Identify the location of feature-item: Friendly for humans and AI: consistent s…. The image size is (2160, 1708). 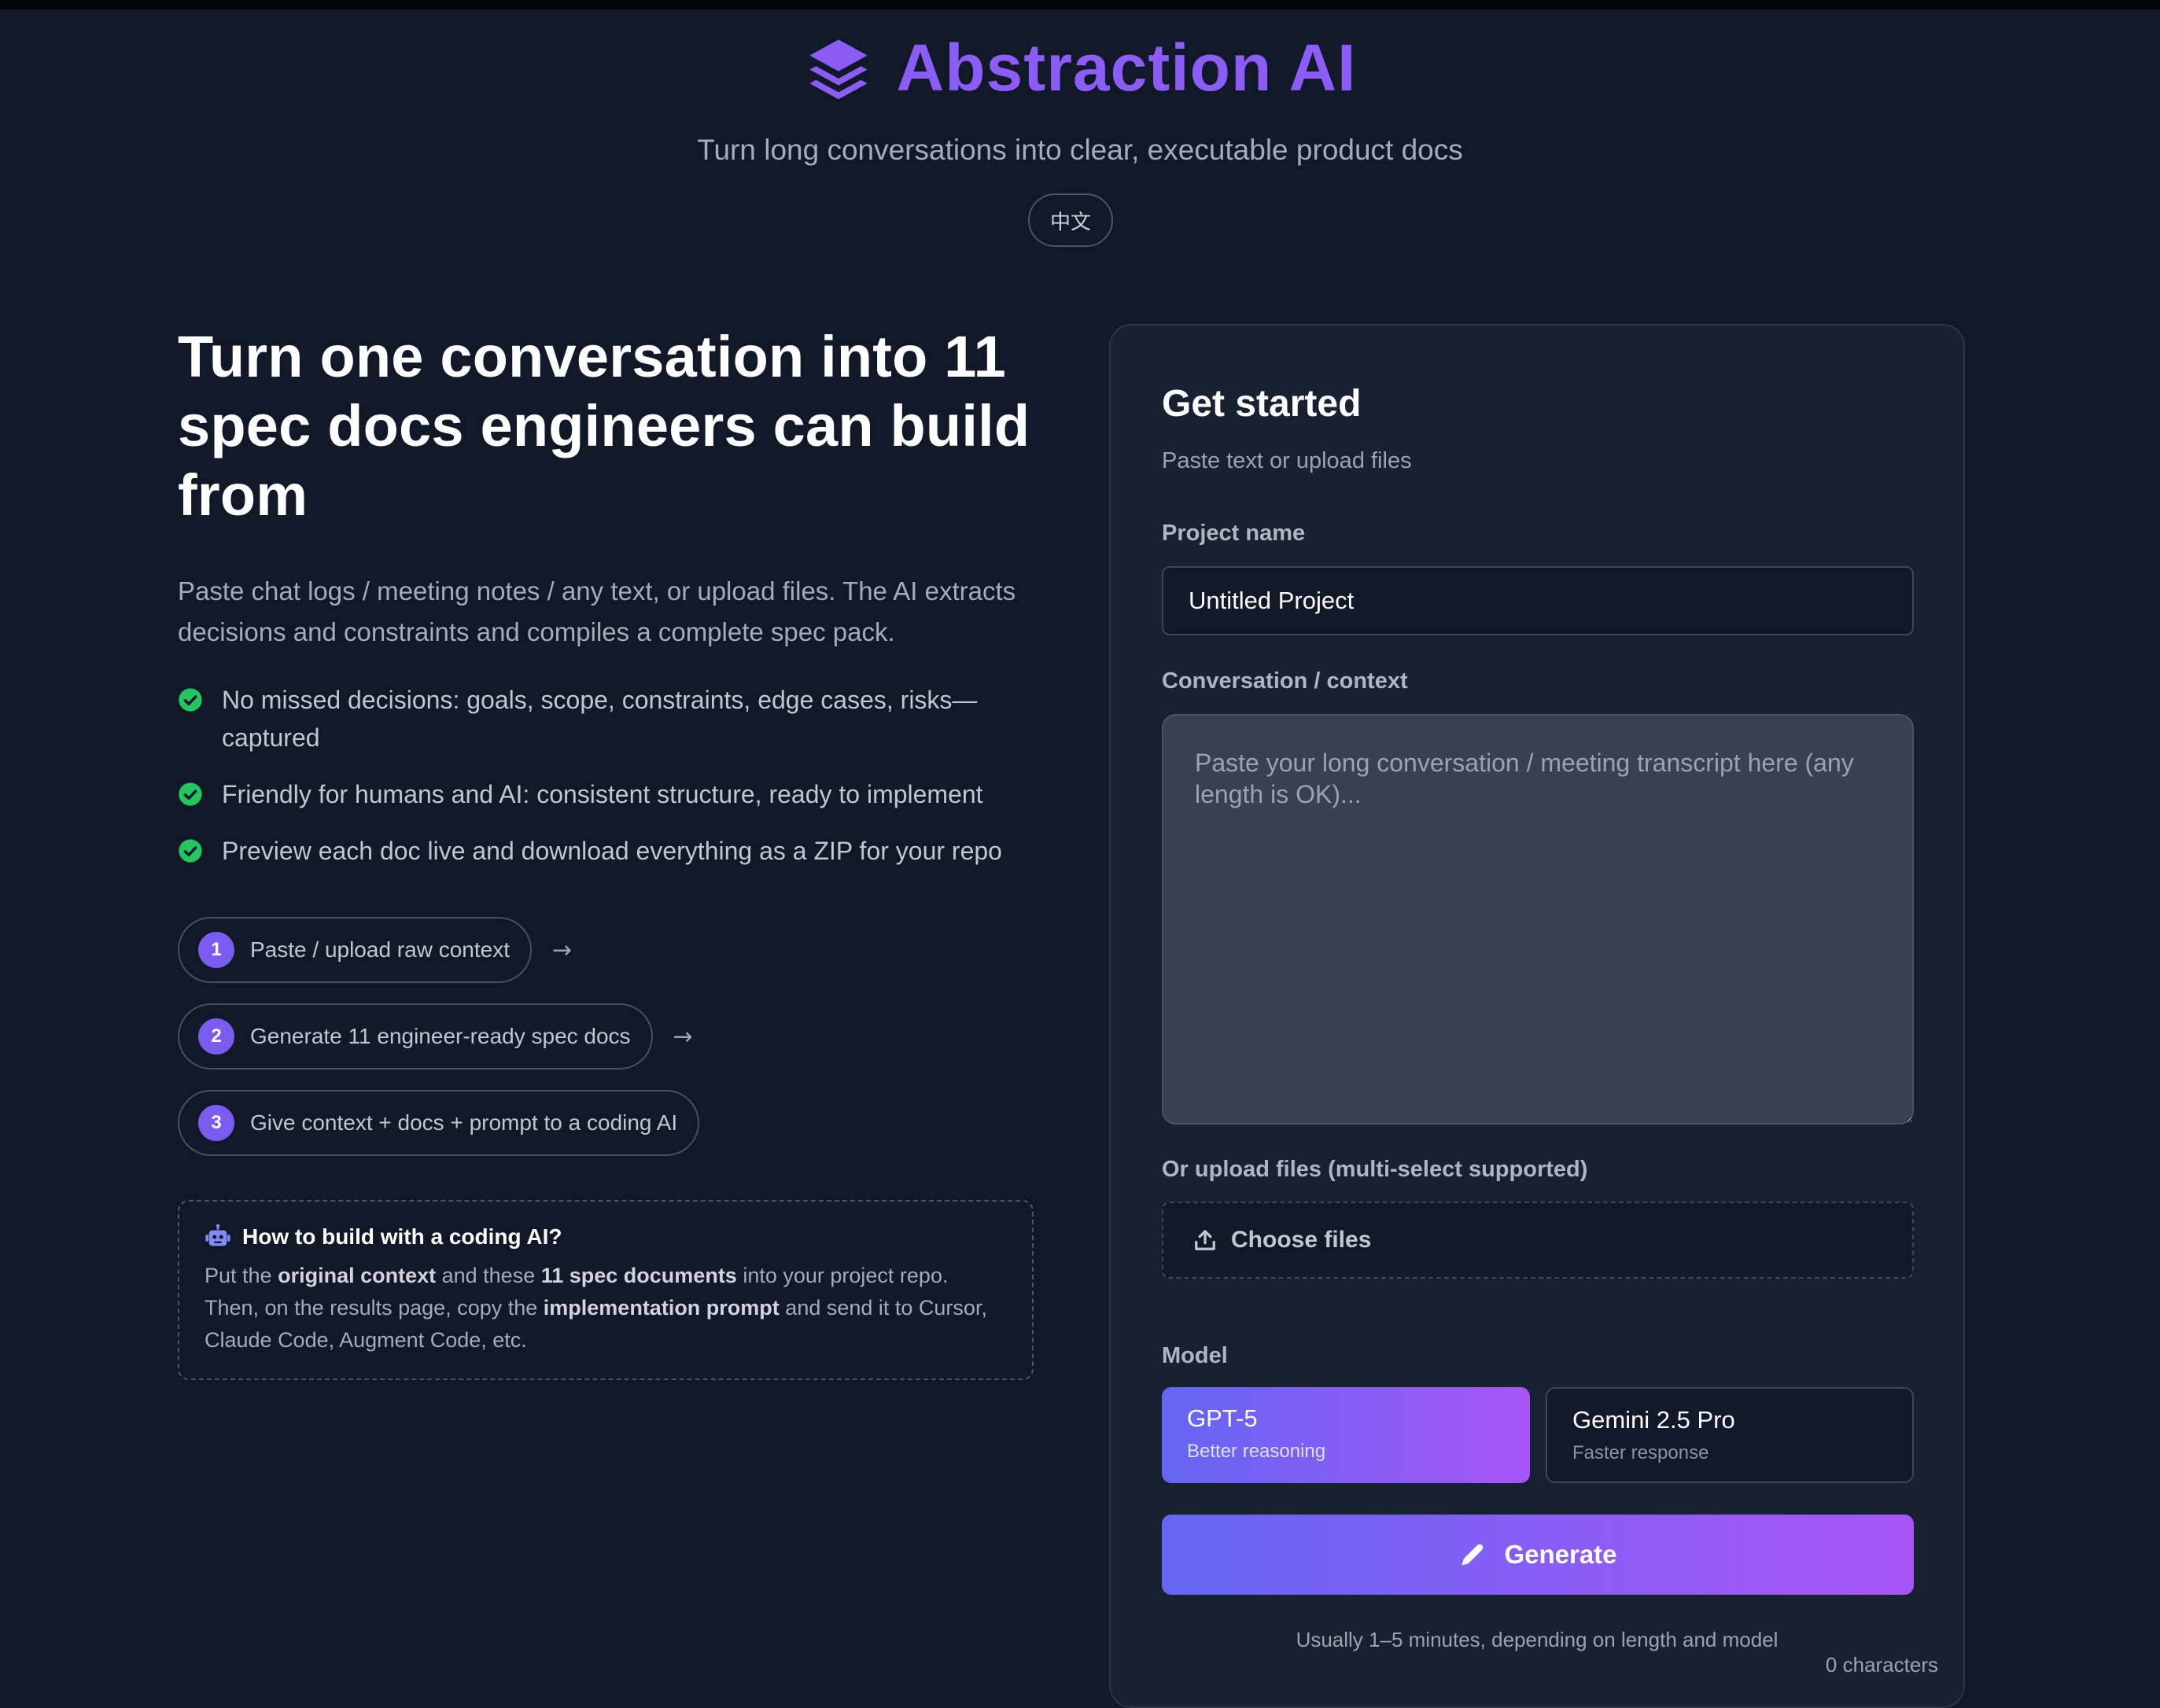
(614, 794).